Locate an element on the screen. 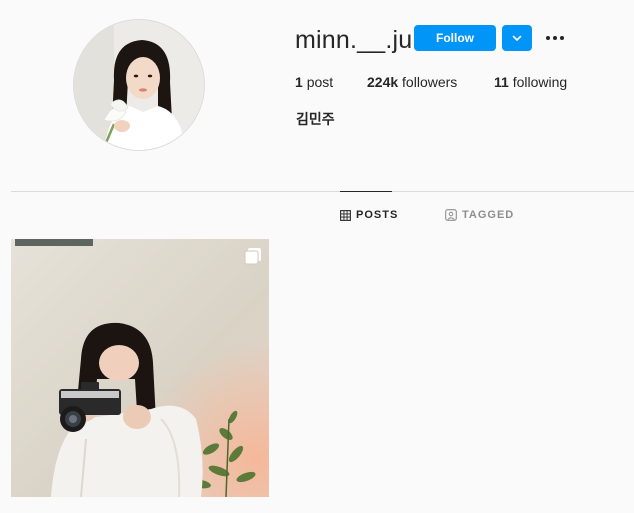  more-options-button is located at coordinates (555, 38).